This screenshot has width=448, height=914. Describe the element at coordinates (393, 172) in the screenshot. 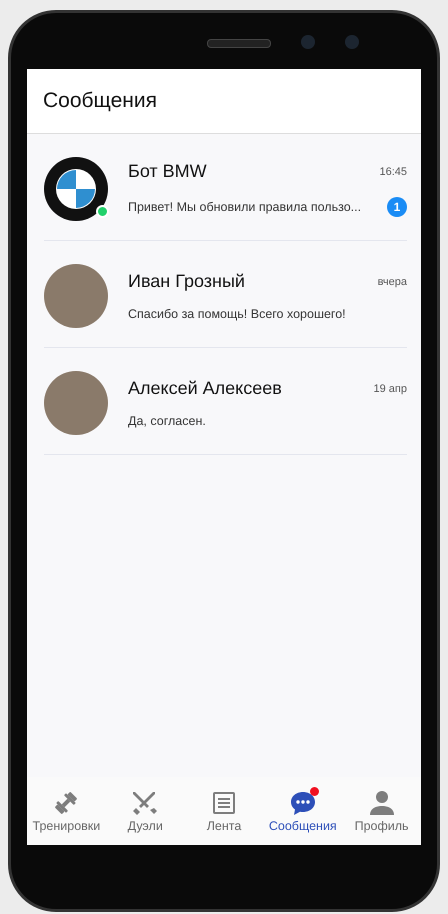

I see `message-time: 16:45` at that location.